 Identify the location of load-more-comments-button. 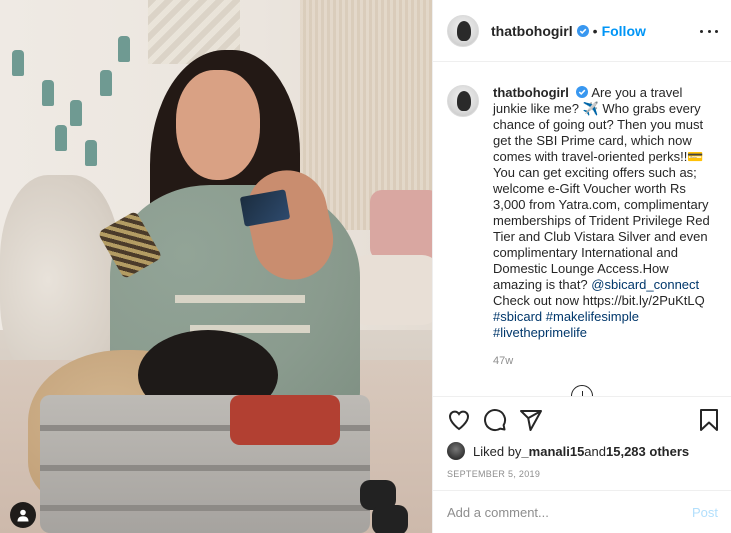
(582, 390).